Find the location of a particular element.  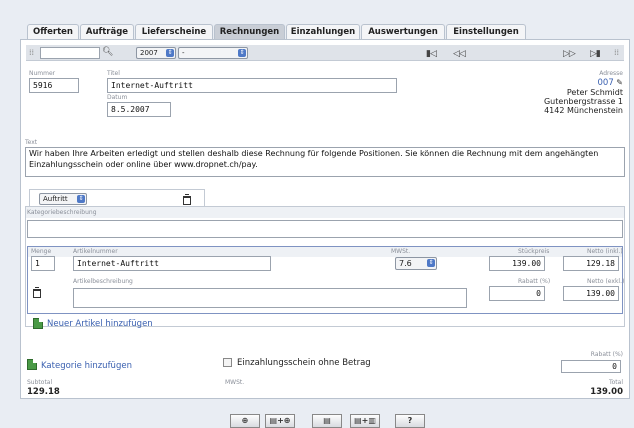

tab-einzahlungen: Einzahlungen is located at coordinates (323, 32).